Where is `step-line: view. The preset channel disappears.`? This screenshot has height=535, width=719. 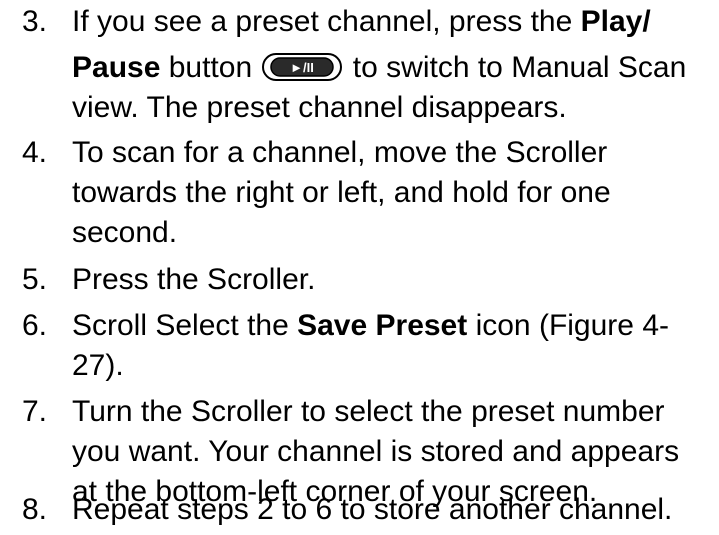
step-line: view. The preset channel disappears. is located at coordinates (319, 107).